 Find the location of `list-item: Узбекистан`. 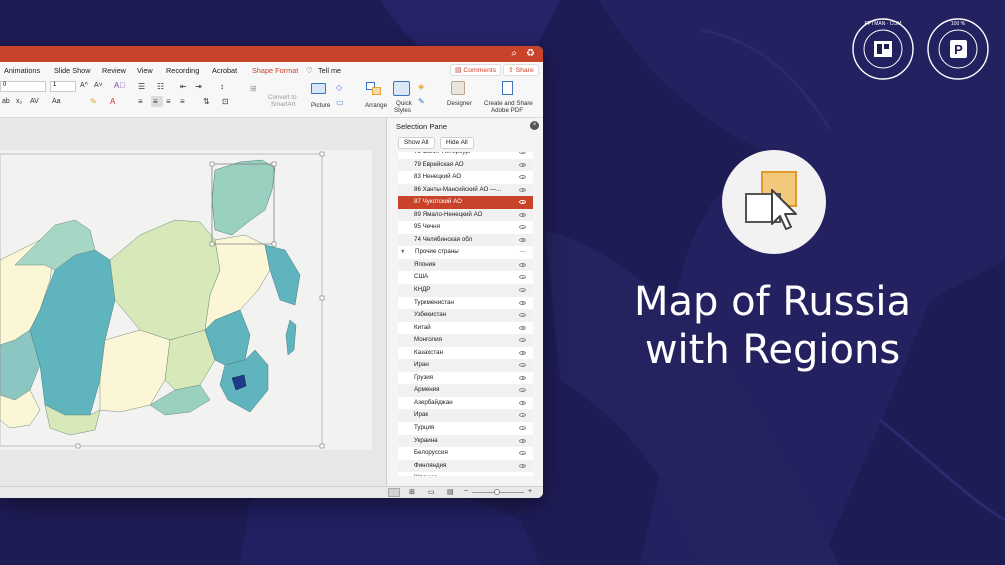

list-item: Узбекистан is located at coordinates (465, 315).